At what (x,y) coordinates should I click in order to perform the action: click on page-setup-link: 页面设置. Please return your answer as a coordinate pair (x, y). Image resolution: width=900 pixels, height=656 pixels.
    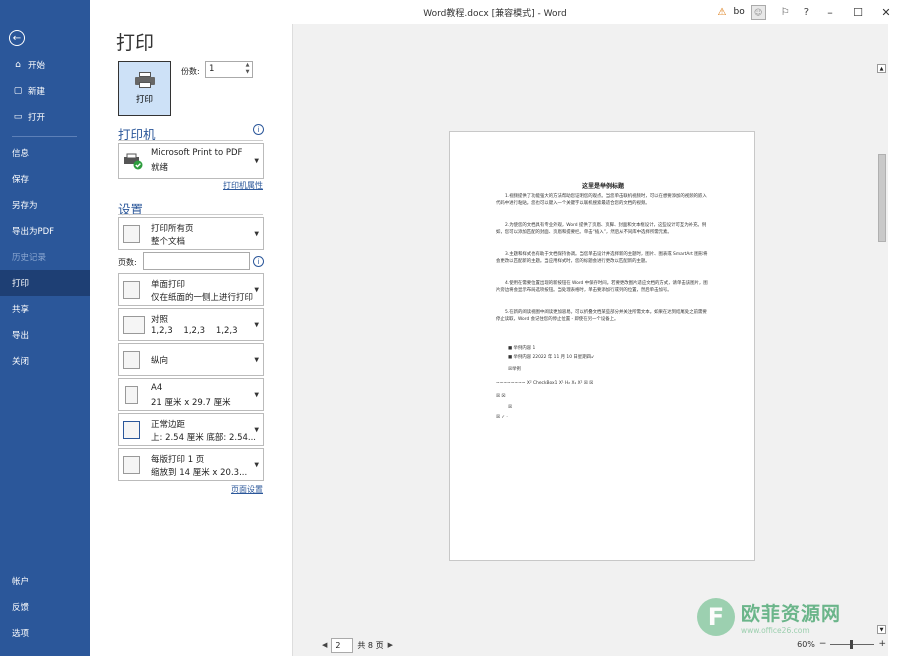
    Looking at the image, I should click on (247, 489).